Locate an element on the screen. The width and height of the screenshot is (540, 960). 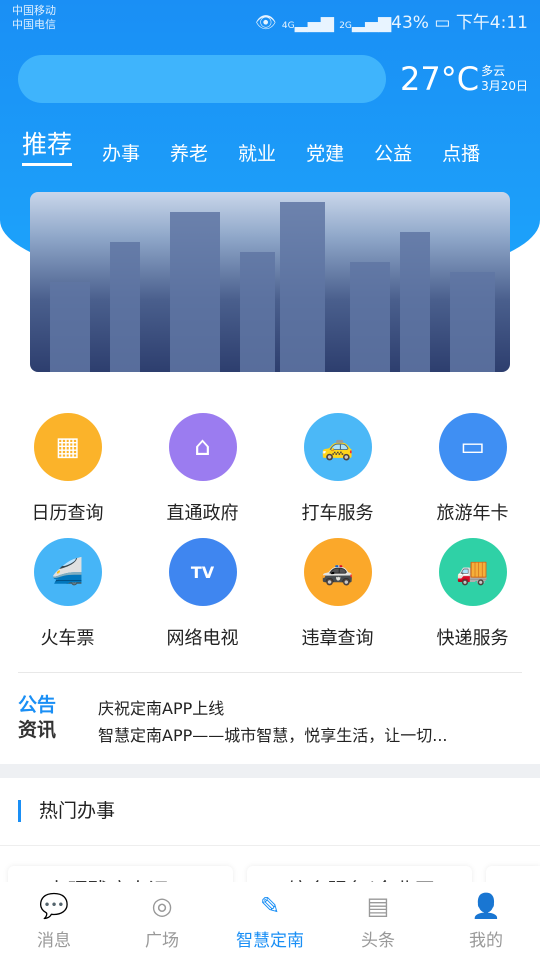
service-express: 🚚 快递服务 is located at coordinates (472, 594).